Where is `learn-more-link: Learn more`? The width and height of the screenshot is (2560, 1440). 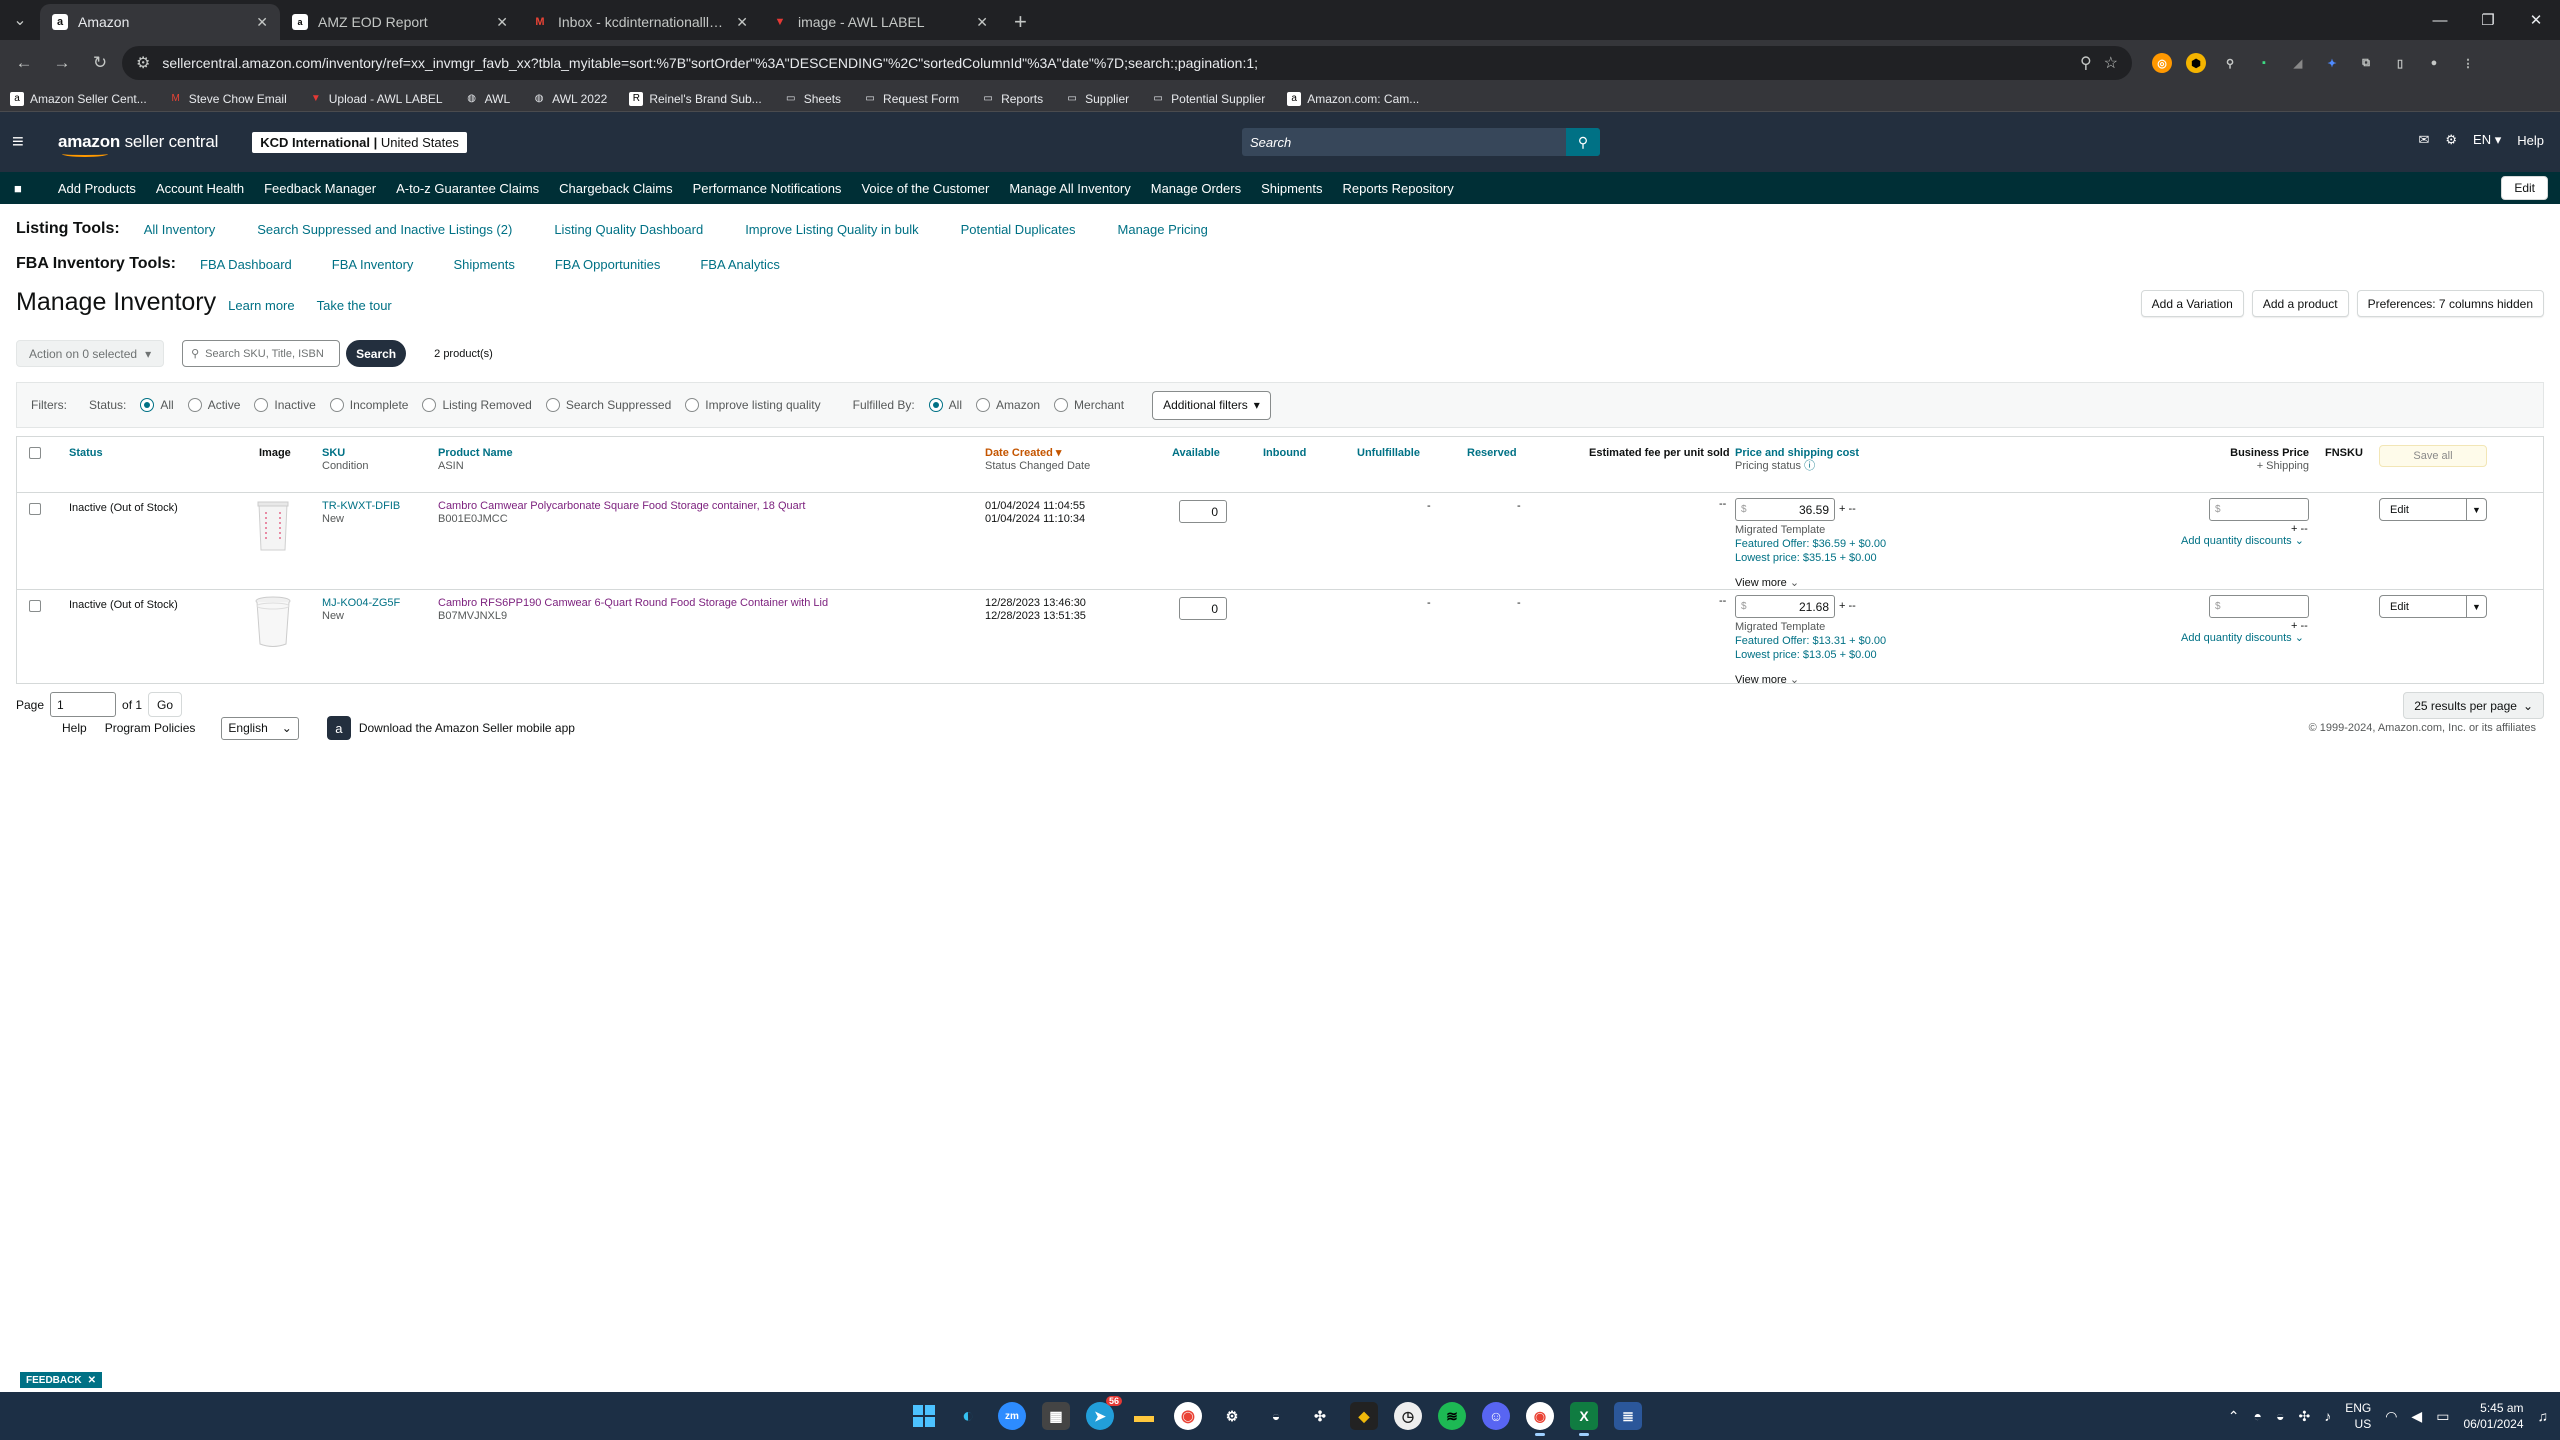
learn-more-link: Learn more is located at coordinates (261, 305).